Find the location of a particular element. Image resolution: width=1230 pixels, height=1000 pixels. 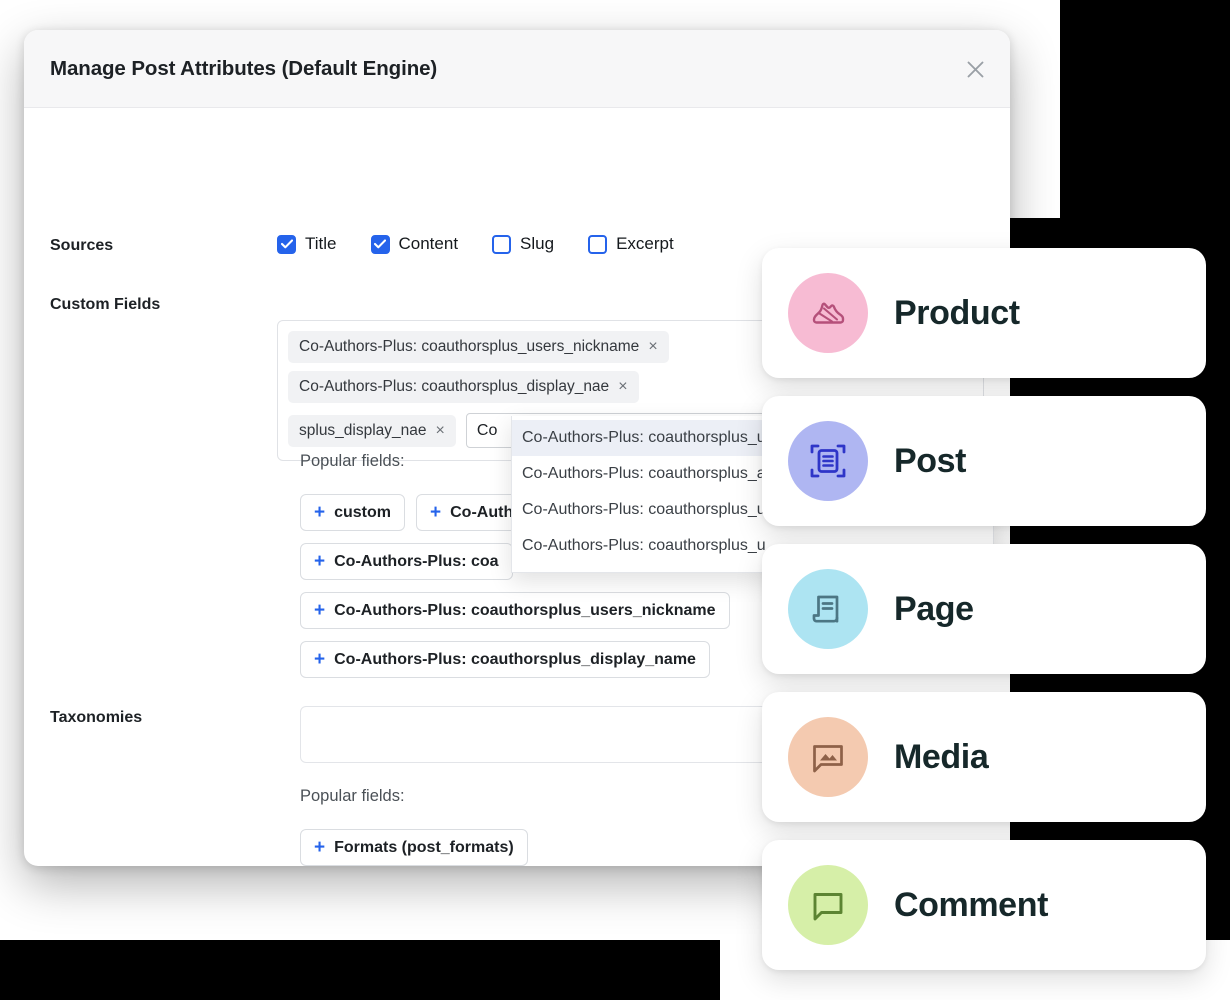

checkbox-box-excerpt is located at coordinates (598, 244).